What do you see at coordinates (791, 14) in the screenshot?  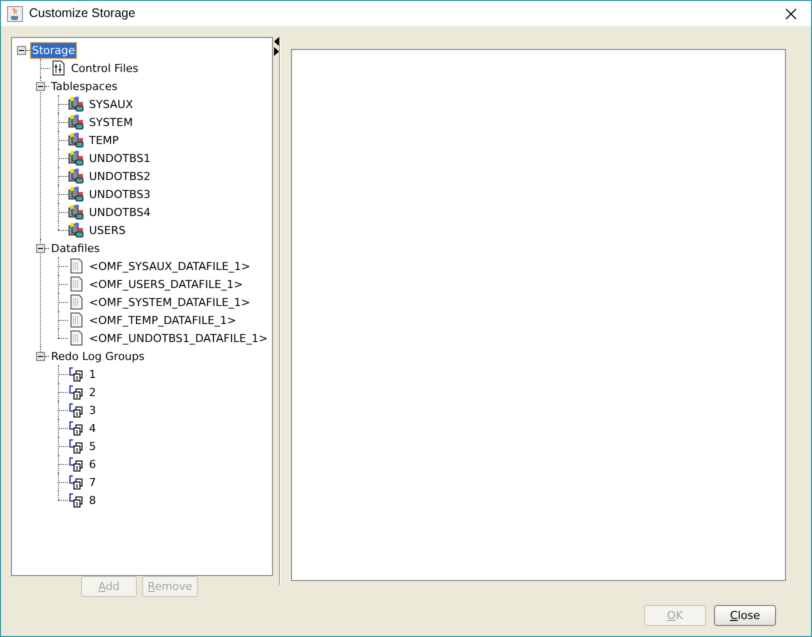 I see `close-icon` at bounding box center [791, 14].